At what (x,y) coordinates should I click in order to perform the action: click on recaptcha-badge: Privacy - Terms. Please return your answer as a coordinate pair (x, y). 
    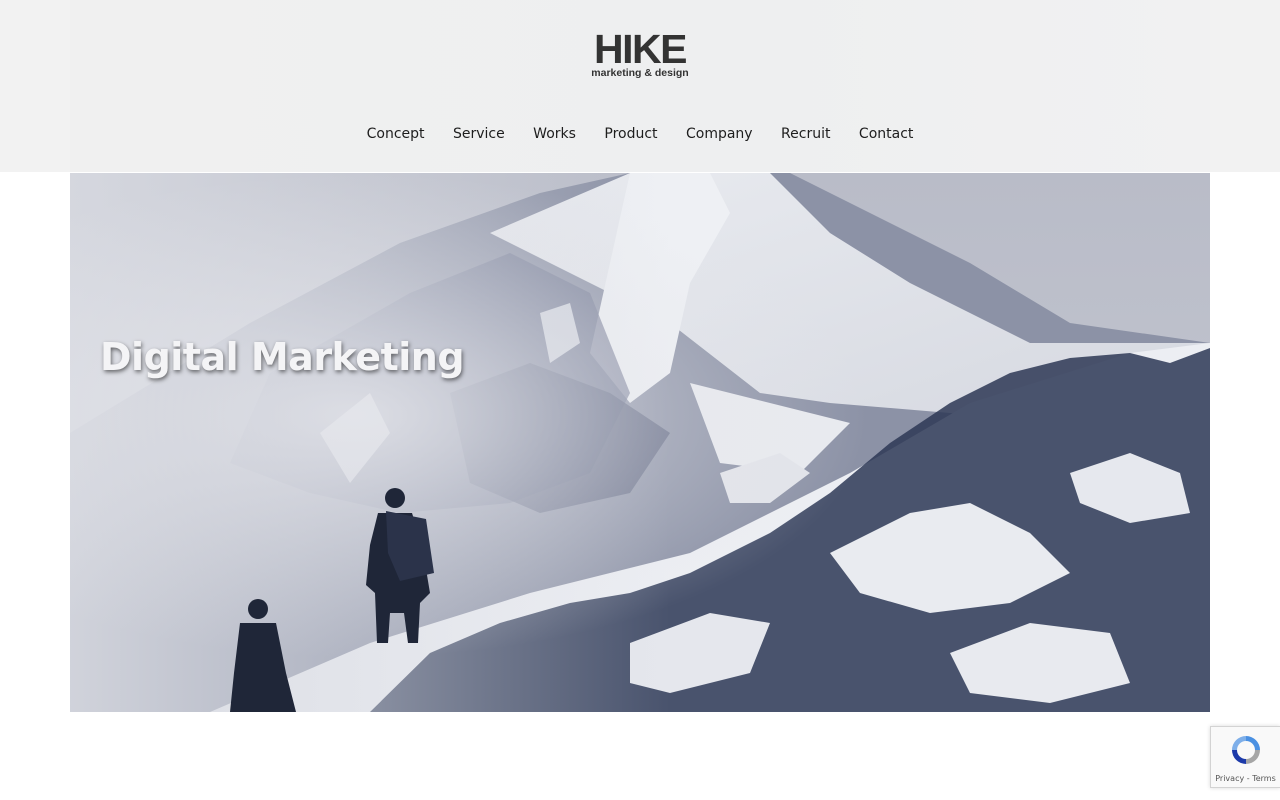
    Looking at the image, I should click on (1245, 757).